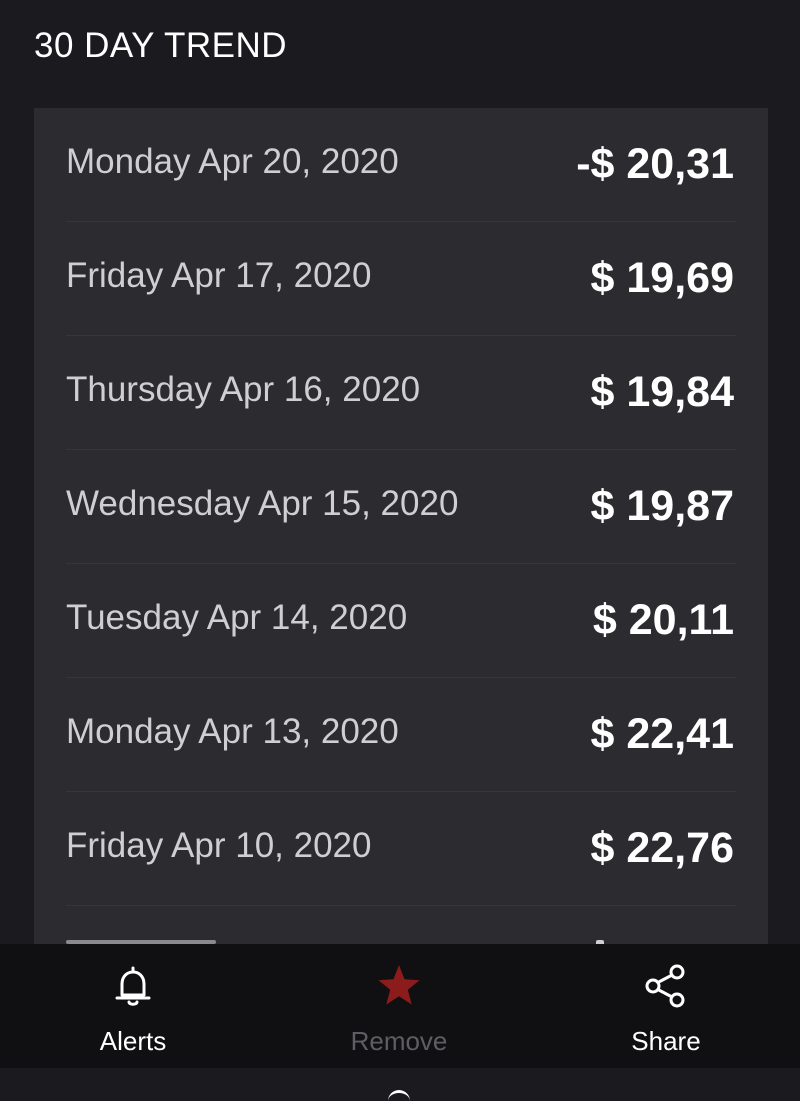  Describe the element at coordinates (219, 845) in the screenshot. I see `row-date: Friday Apr 10, 2020` at that location.